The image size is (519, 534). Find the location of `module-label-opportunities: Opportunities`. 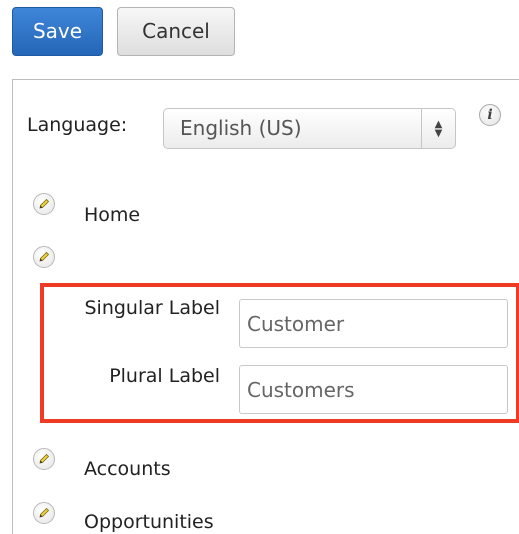

module-label-opportunities: Opportunities is located at coordinates (149, 522).